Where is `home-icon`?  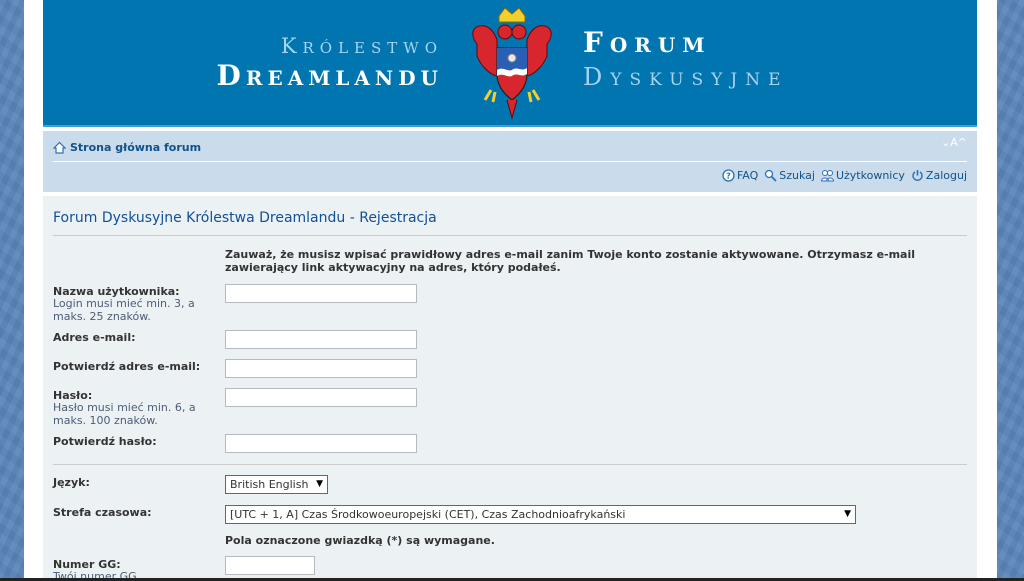
home-icon is located at coordinates (59, 147).